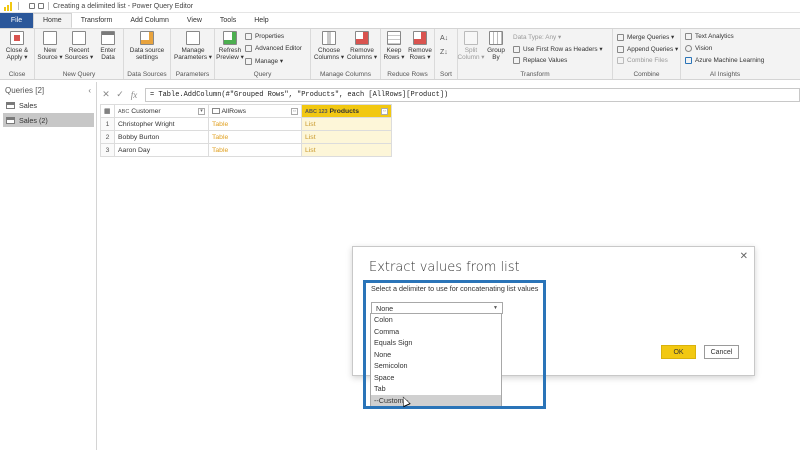 The width and height of the screenshot is (800, 450). I want to click on vision-icon, so click(688, 48).